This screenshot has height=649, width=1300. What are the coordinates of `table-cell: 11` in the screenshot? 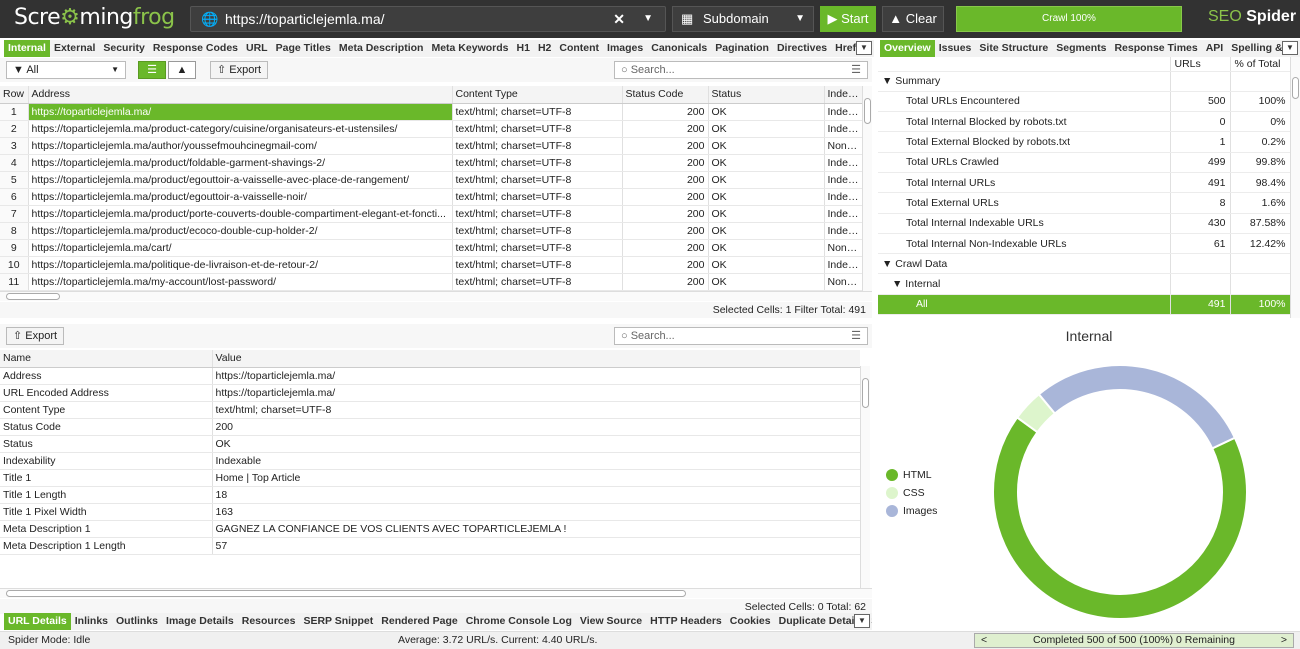 It's located at (14, 282).